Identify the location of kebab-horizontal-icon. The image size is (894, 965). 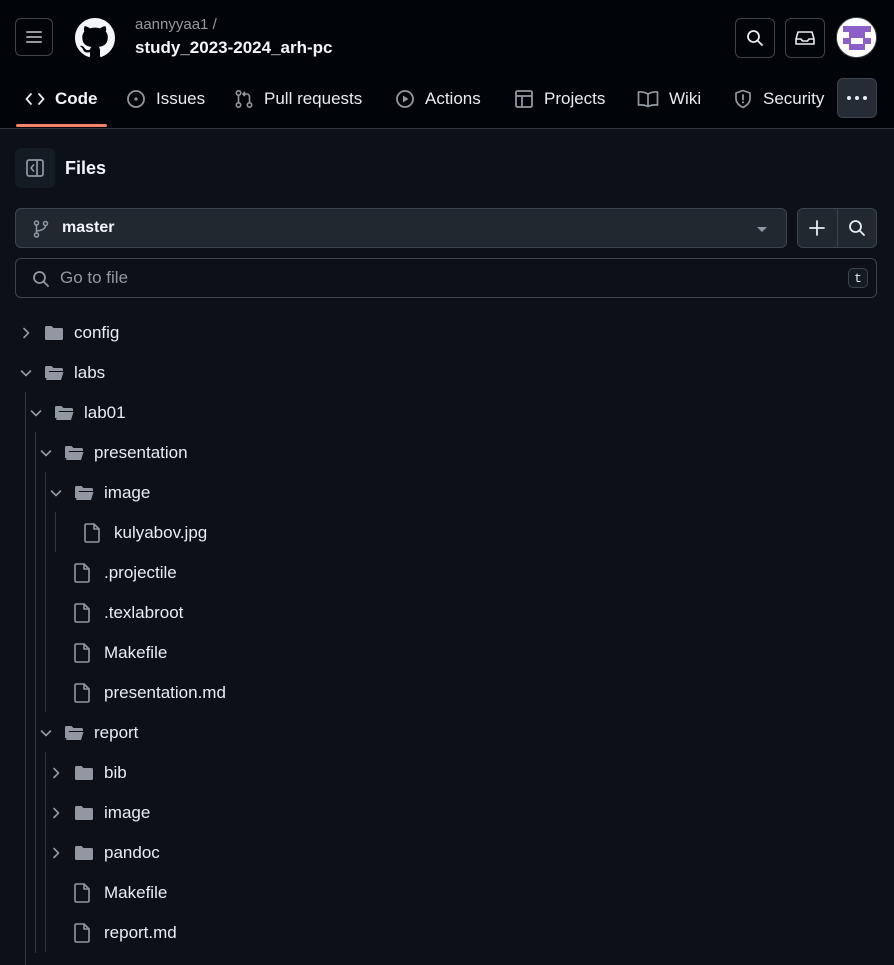
(857, 98).